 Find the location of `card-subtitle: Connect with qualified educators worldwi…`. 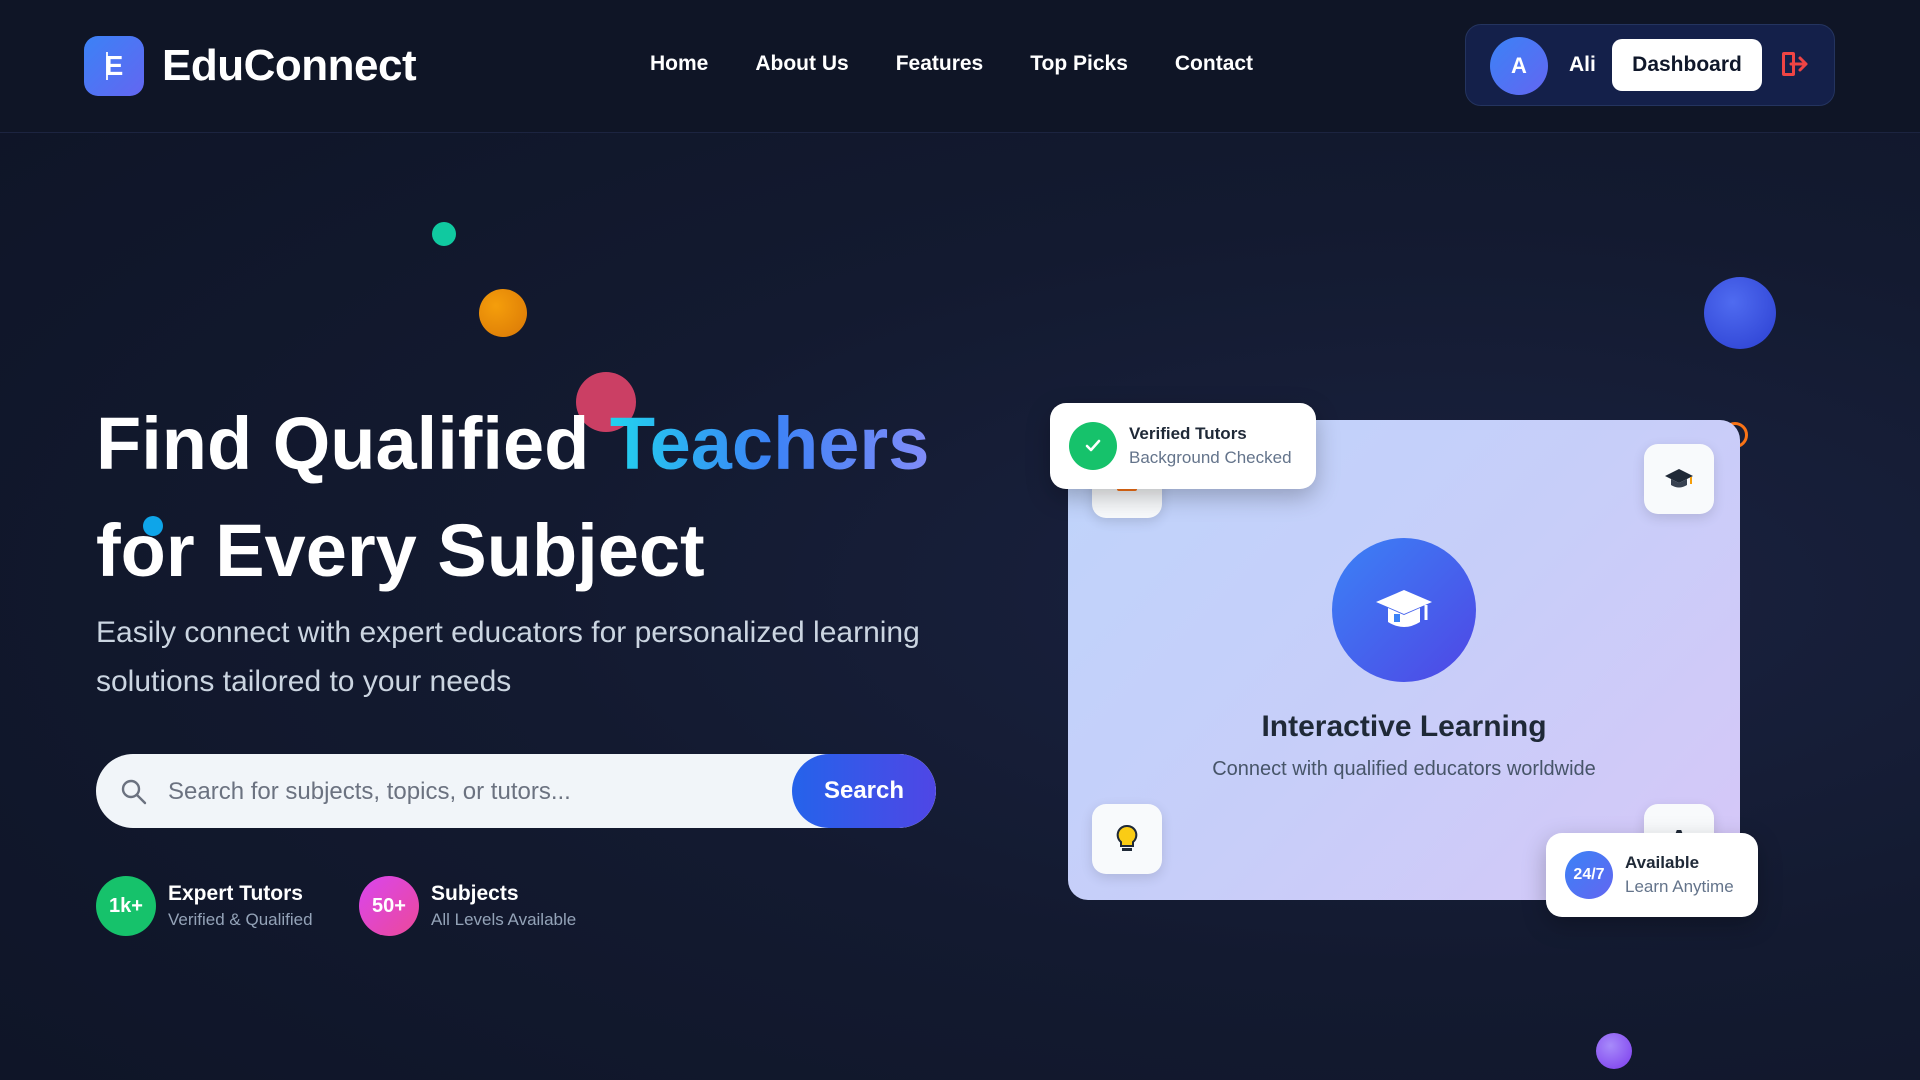

card-subtitle: Connect with qualified educators worldwi… is located at coordinates (1404, 769).